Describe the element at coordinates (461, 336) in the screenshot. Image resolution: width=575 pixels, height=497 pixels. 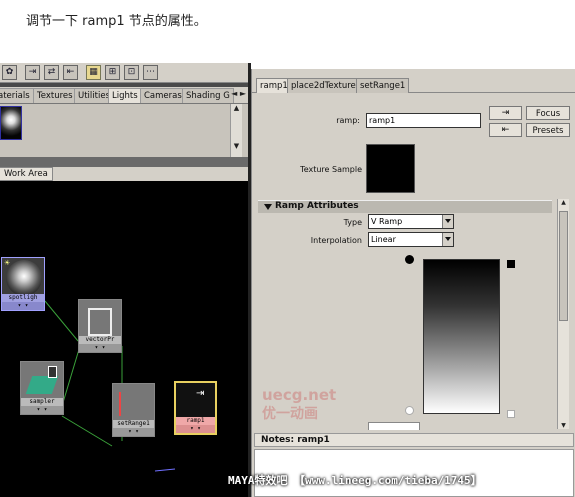
I see `ramp-gradient` at that location.